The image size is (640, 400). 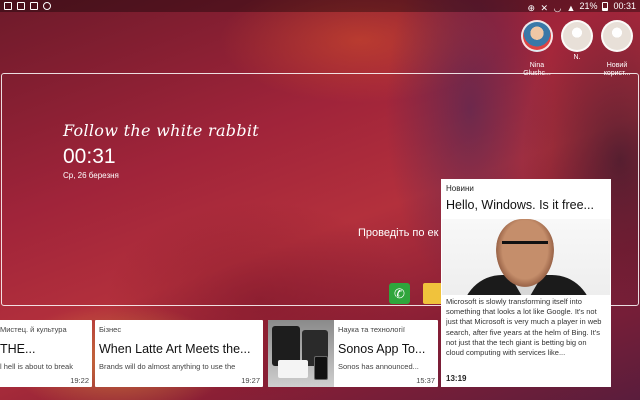 I want to click on portrait-glasses, so click(x=525, y=246).